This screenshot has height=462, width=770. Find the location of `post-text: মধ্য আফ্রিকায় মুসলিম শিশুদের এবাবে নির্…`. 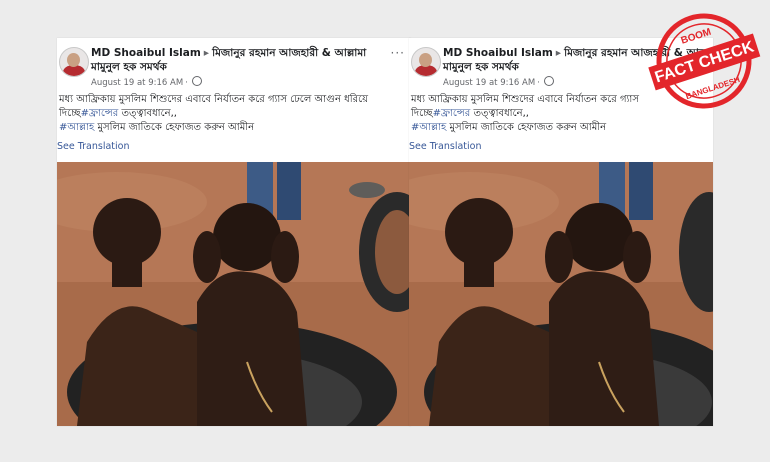

post-text: মধ্য আফ্রিকায় মুসলিম শিশুদের এবাবে নির্… is located at coordinates (235, 114).